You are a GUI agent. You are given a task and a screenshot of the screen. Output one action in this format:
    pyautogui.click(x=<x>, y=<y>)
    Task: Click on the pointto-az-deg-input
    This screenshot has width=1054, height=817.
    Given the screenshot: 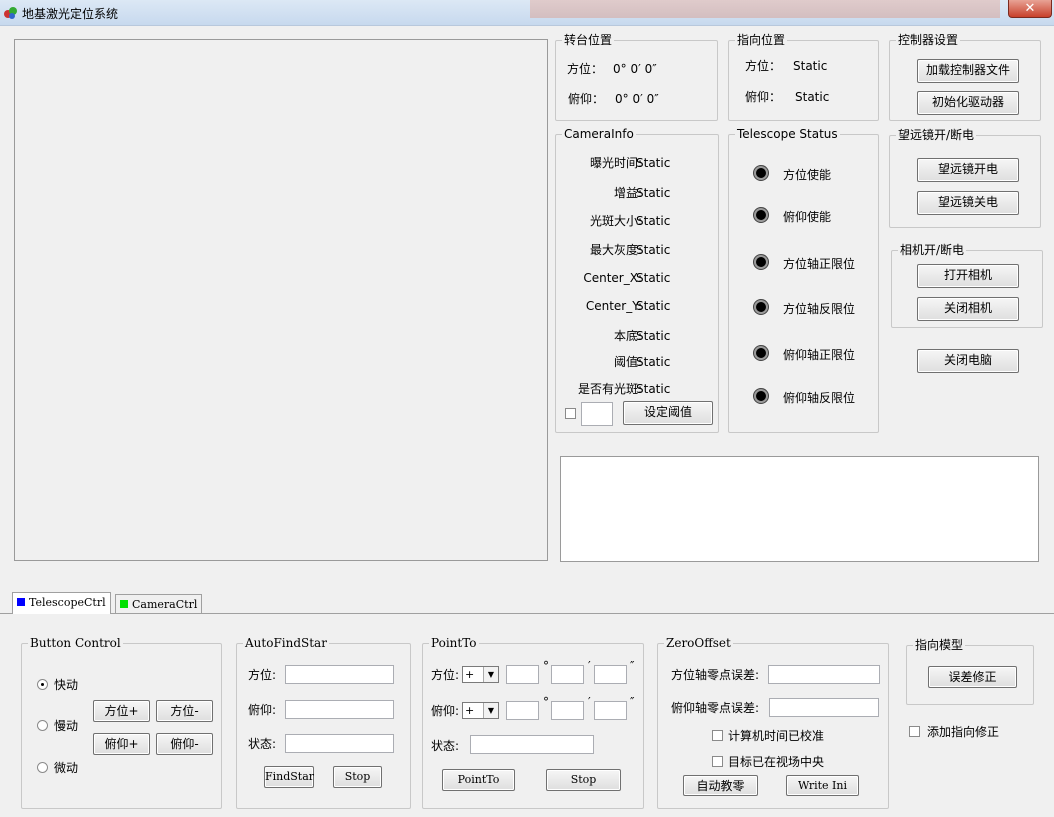 What is the action you would take?
    pyautogui.click(x=522, y=674)
    